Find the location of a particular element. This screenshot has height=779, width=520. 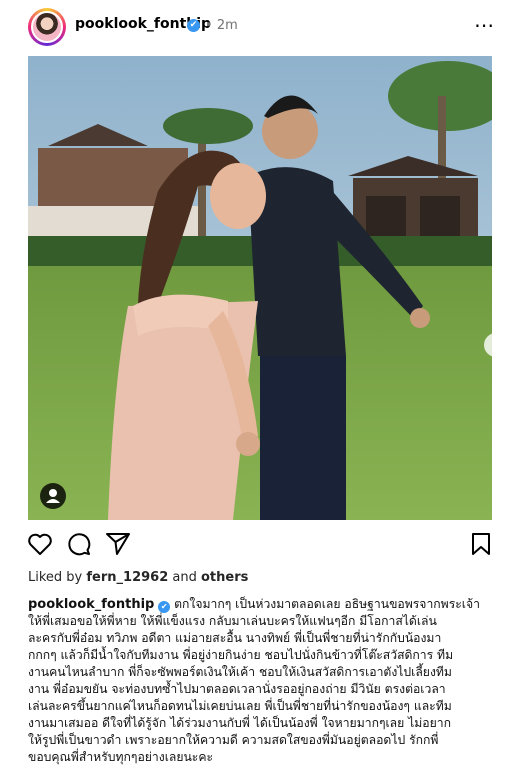

caption-line: ขอบคุณพี่สำหรับทุกๆอย่างเลยนะคะ is located at coordinates (121, 757).